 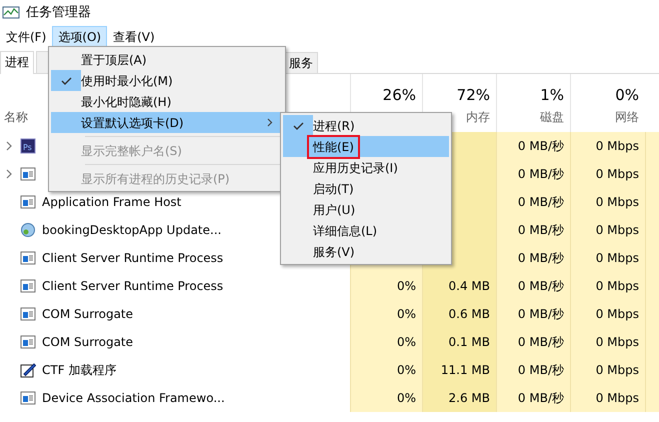 I want to click on menu-item: 文件(F), so click(x=26, y=37).